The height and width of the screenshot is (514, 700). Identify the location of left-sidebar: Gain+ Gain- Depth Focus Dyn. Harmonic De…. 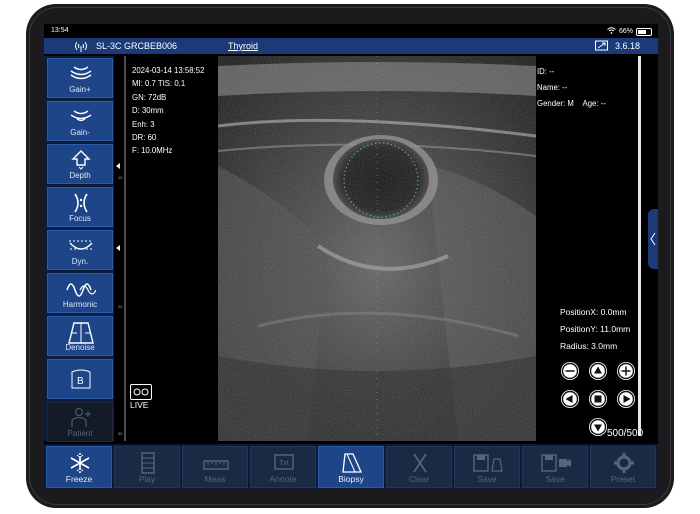
(79, 249).